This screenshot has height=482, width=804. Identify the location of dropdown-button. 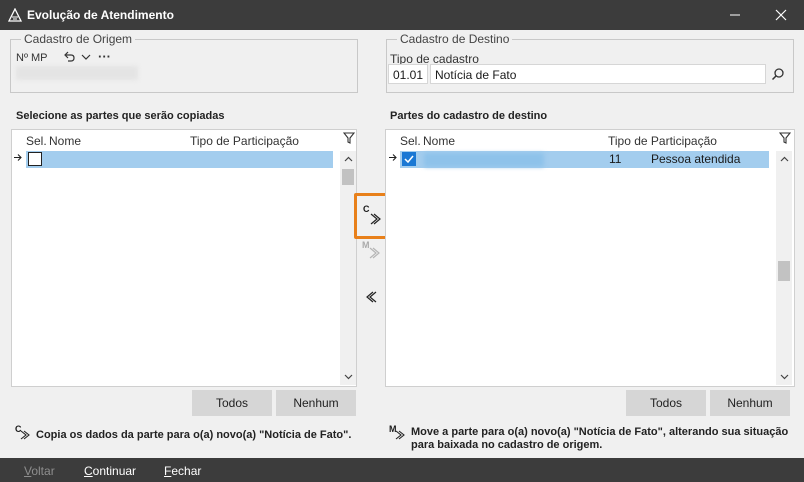
(86, 57).